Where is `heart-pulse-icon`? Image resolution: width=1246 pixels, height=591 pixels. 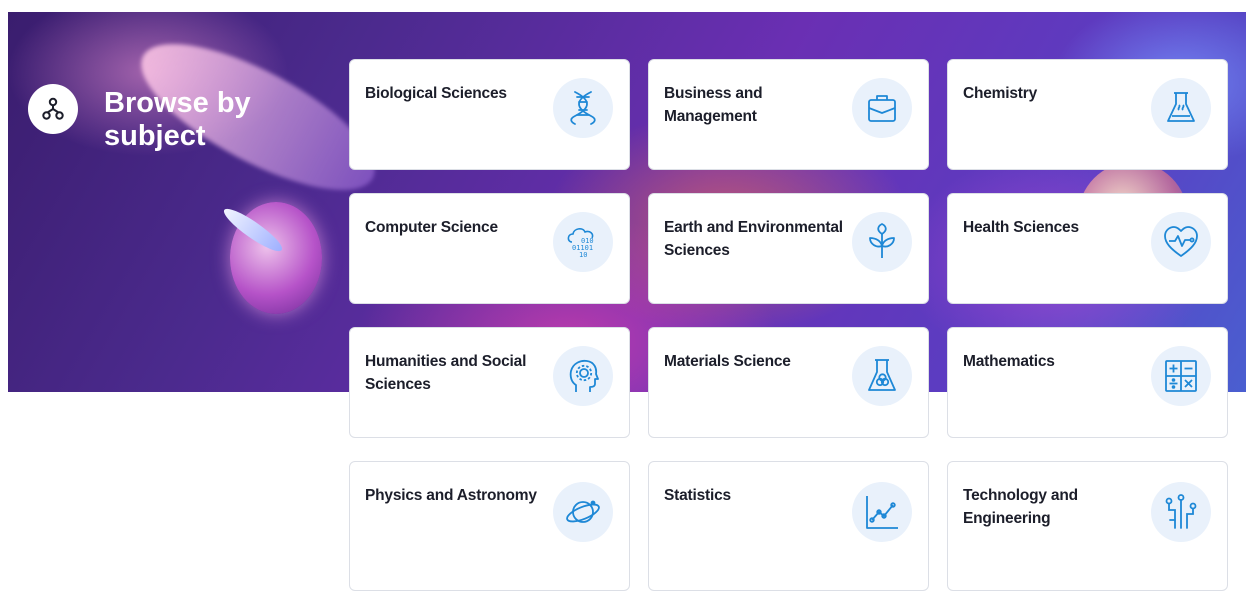 heart-pulse-icon is located at coordinates (1181, 242).